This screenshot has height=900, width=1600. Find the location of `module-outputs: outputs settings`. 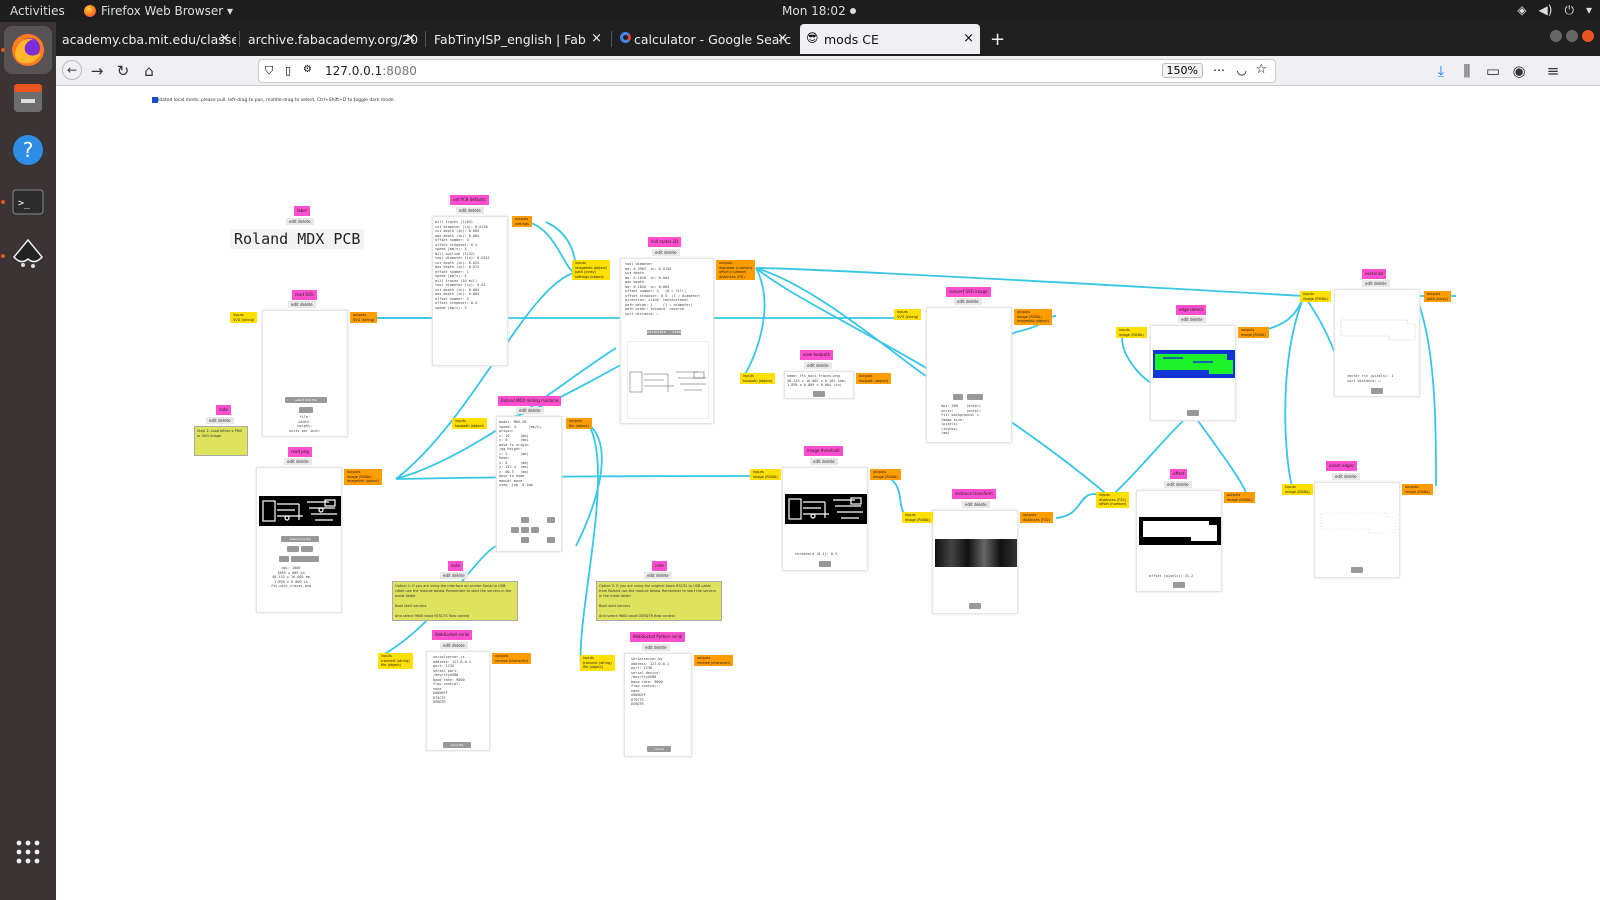

module-outputs: outputs settings is located at coordinates (522, 221).